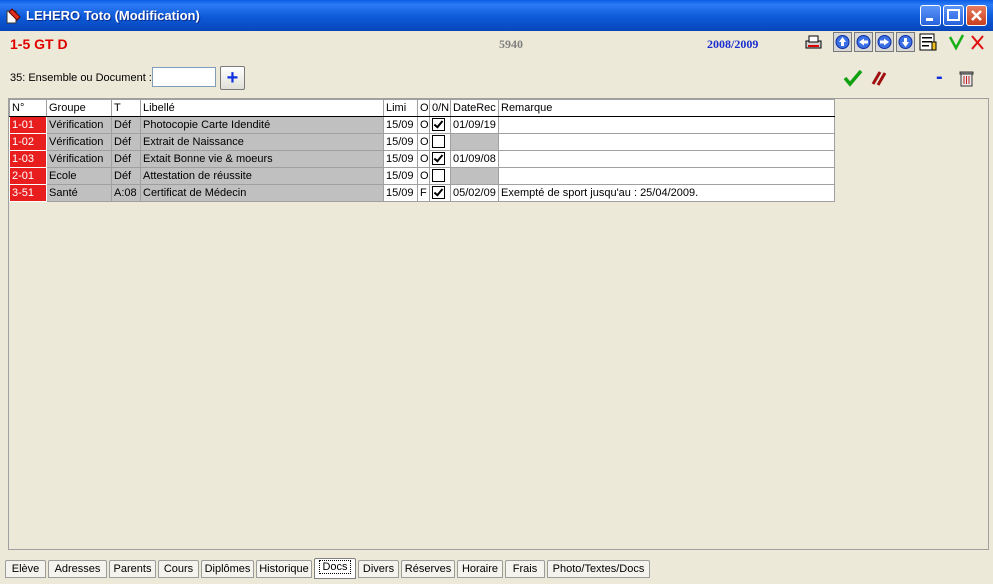 Image resolution: width=993 pixels, height=584 pixels. I want to click on close-icon, so click(976, 15).